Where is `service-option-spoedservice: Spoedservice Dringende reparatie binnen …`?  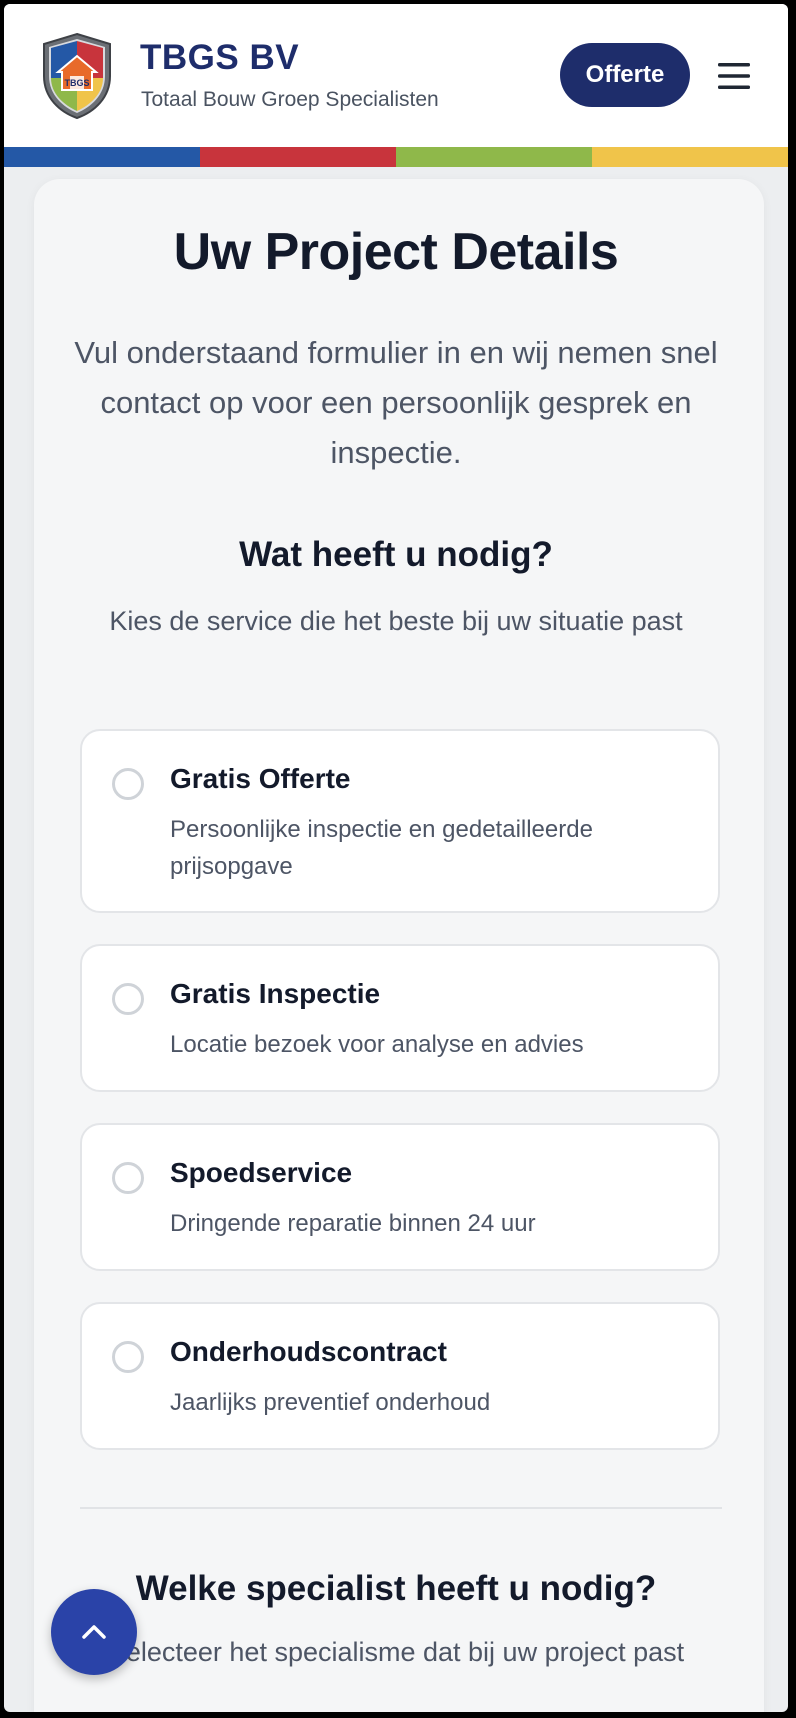 service-option-spoedservice: Spoedservice Dringende reparatie binnen … is located at coordinates (400, 1197).